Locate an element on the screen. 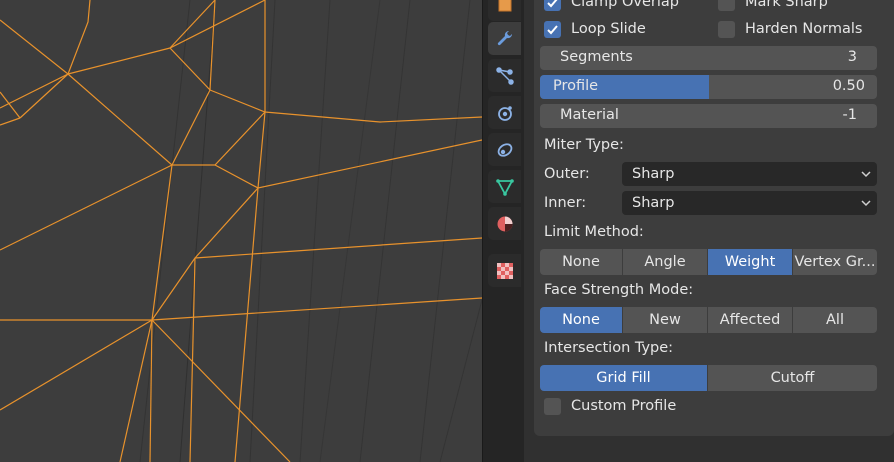 This screenshot has height=462, width=894. modifier-wrench-icon is located at coordinates (504, 37).